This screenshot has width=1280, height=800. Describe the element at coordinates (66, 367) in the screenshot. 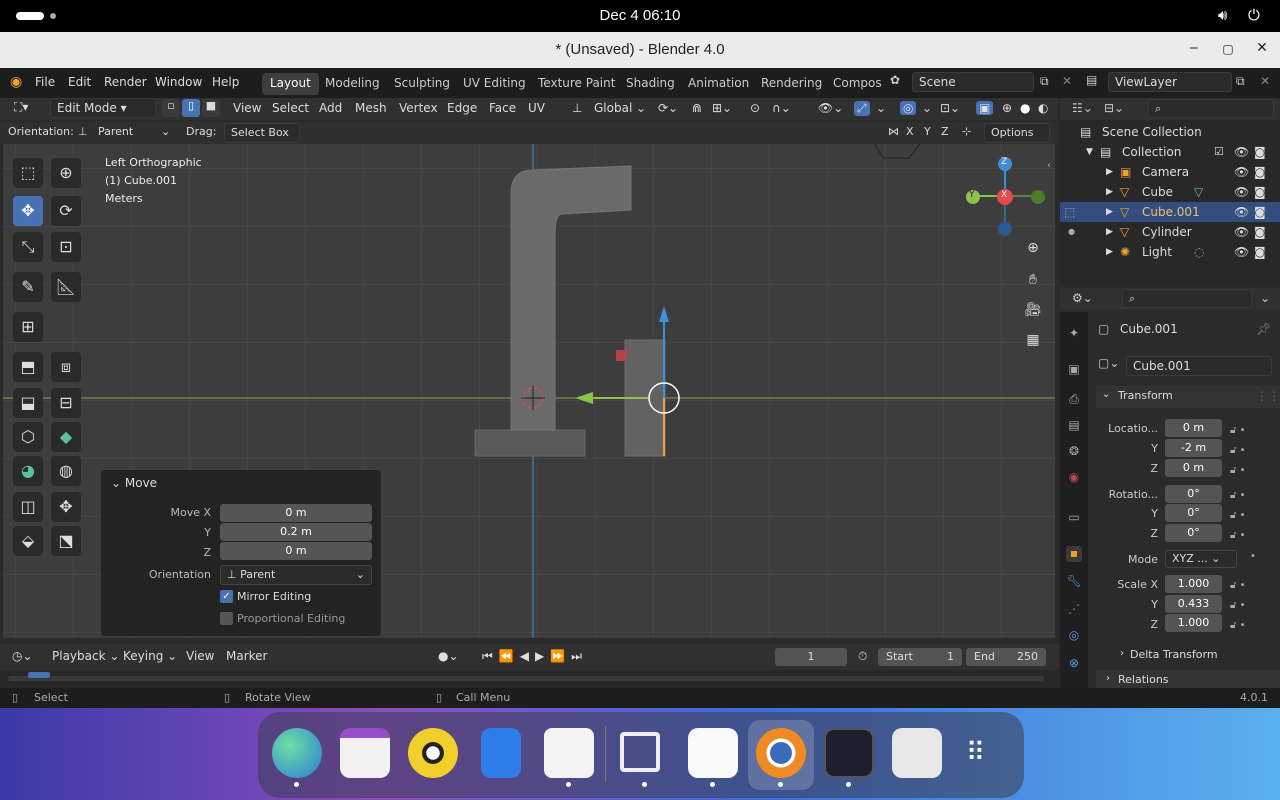

I see `inset-tool-icon: ⧈` at that location.